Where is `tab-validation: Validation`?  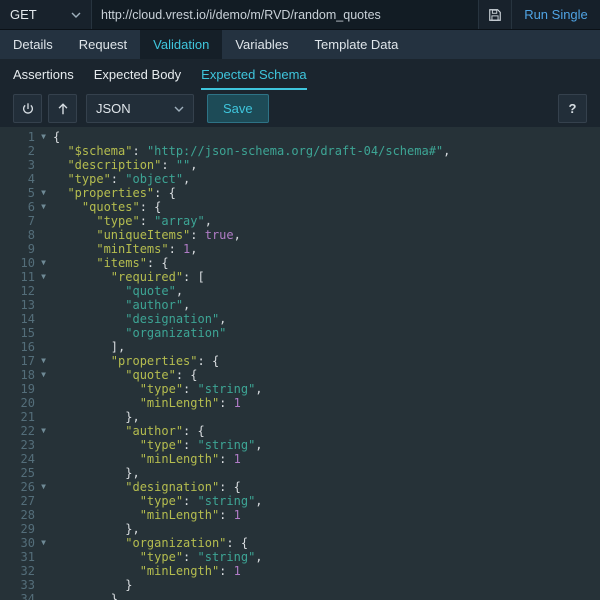 tab-validation: Validation is located at coordinates (181, 44).